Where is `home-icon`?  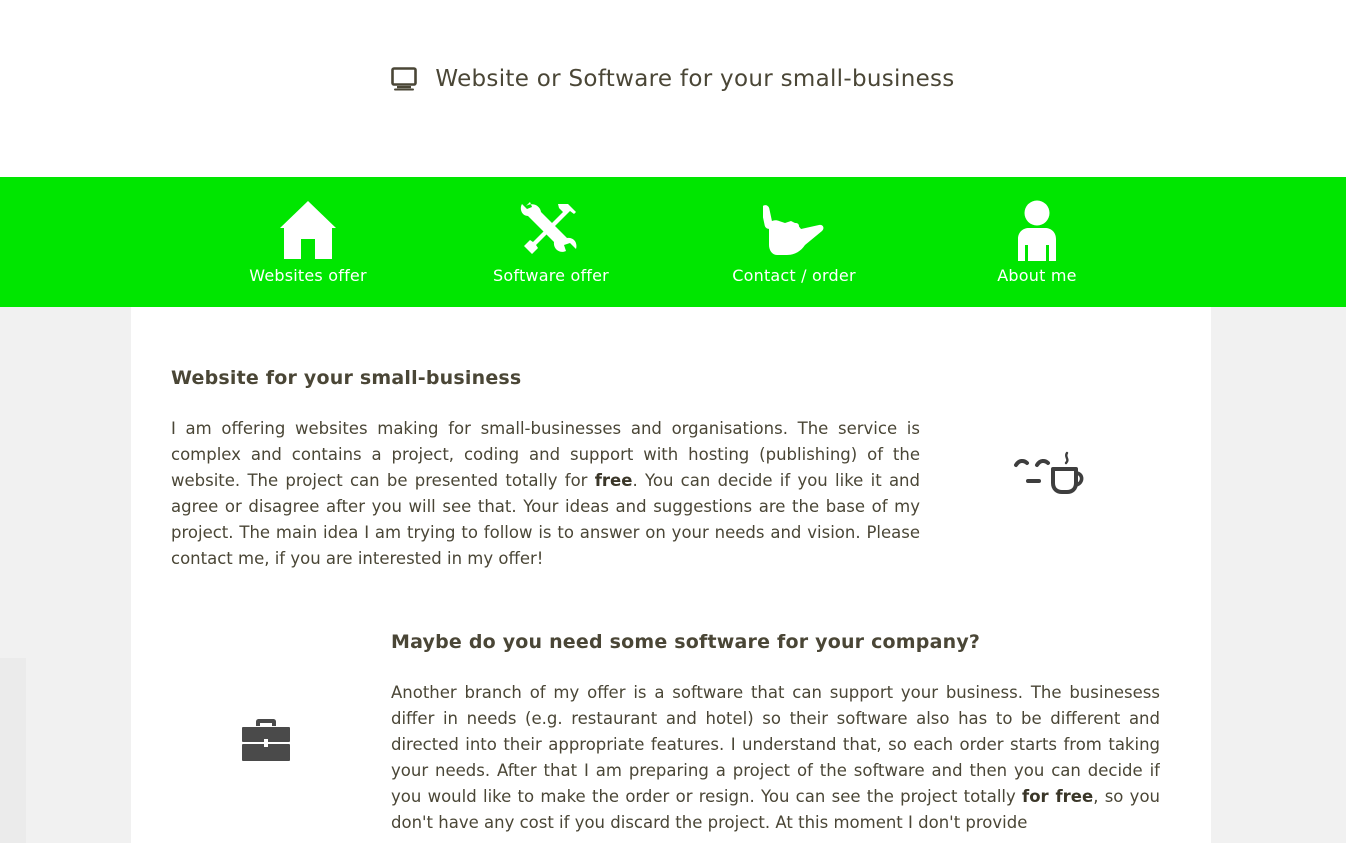
home-icon is located at coordinates (308, 230).